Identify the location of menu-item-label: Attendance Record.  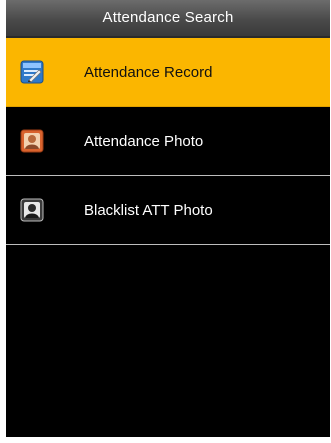
(148, 72).